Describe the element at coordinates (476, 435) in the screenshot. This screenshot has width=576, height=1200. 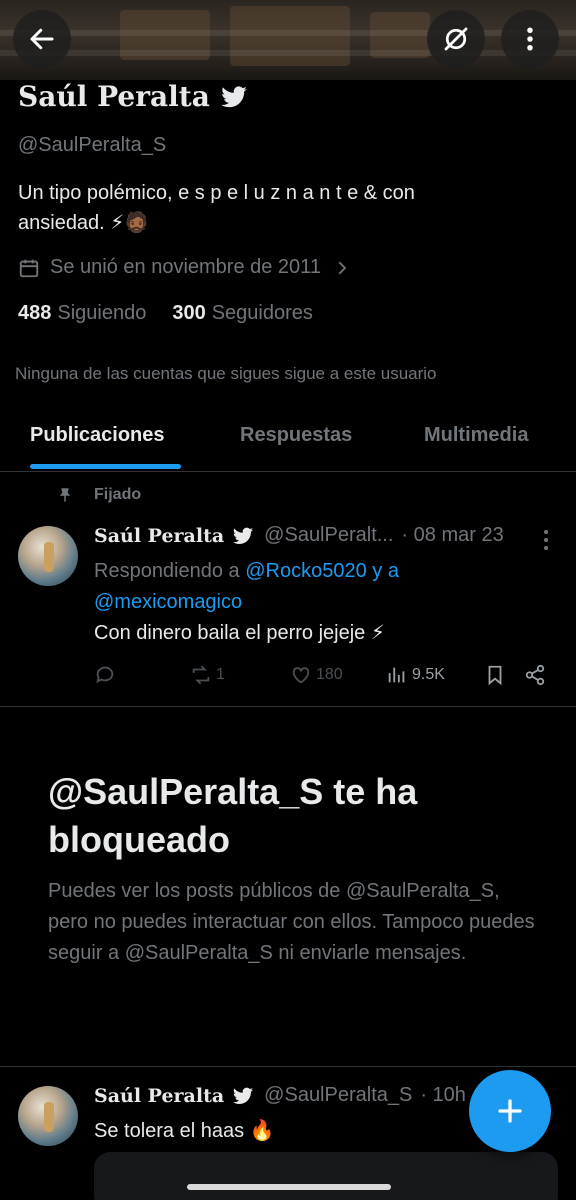
I see `tab-multimedia: Multimedia` at that location.